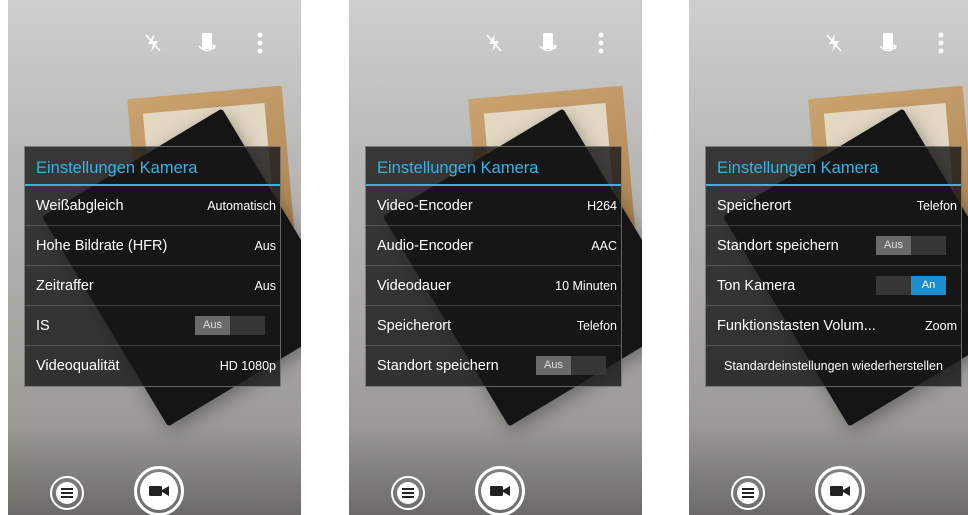 The image size is (968, 515). Describe the element at coordinates (602, 206) in the screenshot. I see `setting-value: H264` at that location.